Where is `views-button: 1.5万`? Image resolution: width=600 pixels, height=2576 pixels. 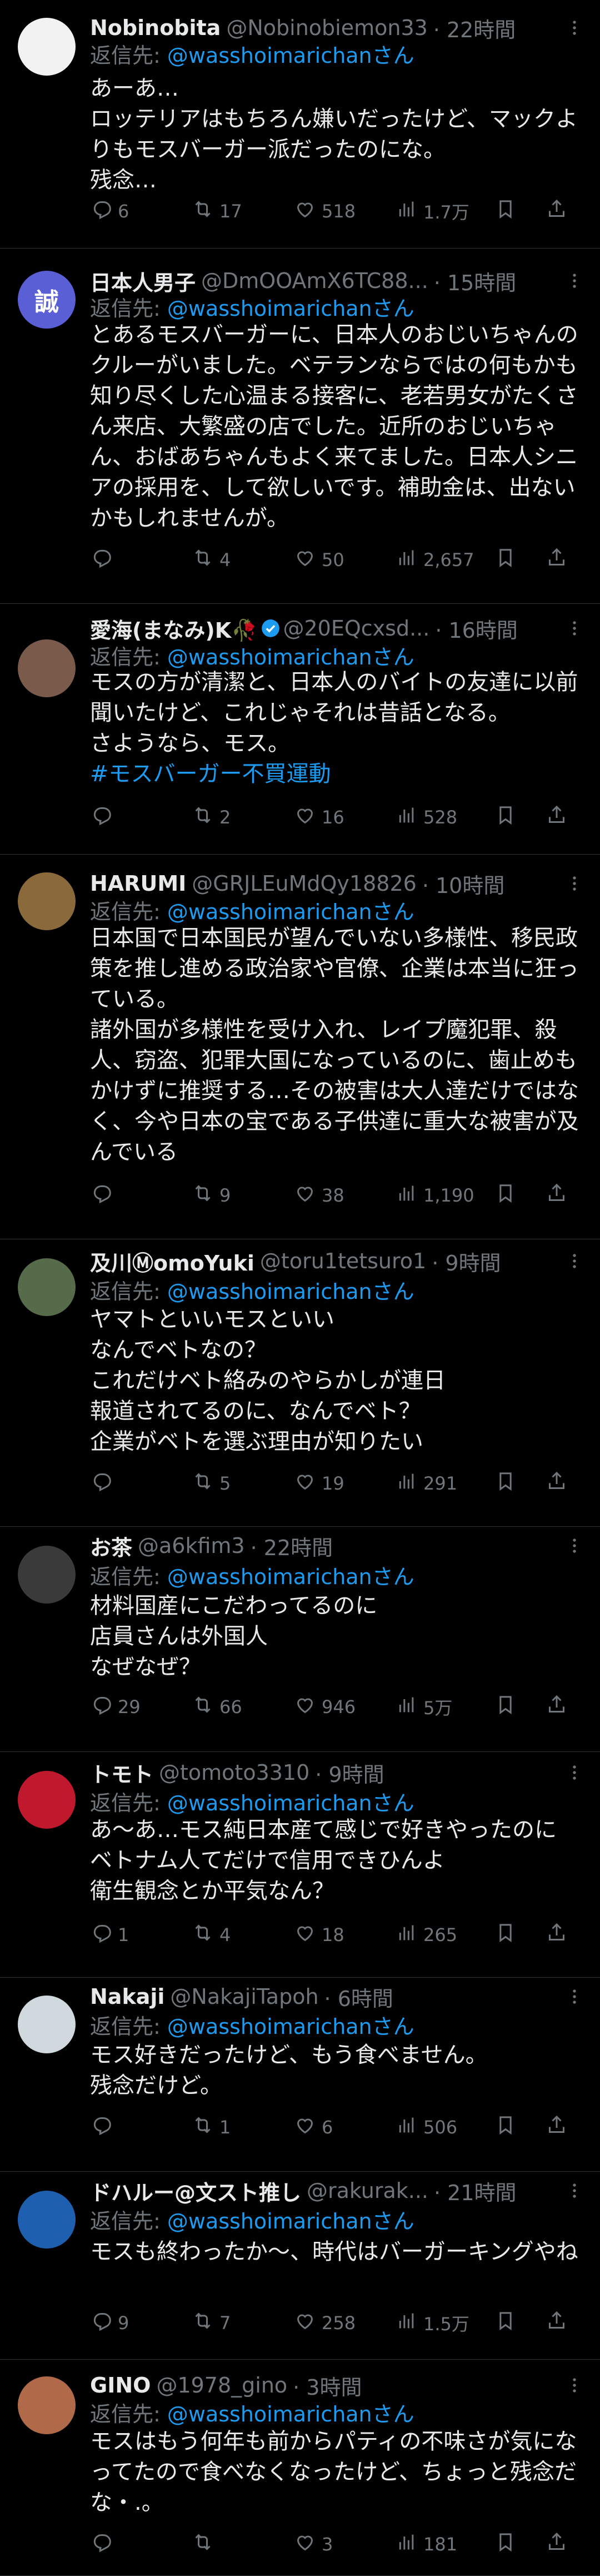 views-button: 1.5万 is located at coordinates (432, 2323).